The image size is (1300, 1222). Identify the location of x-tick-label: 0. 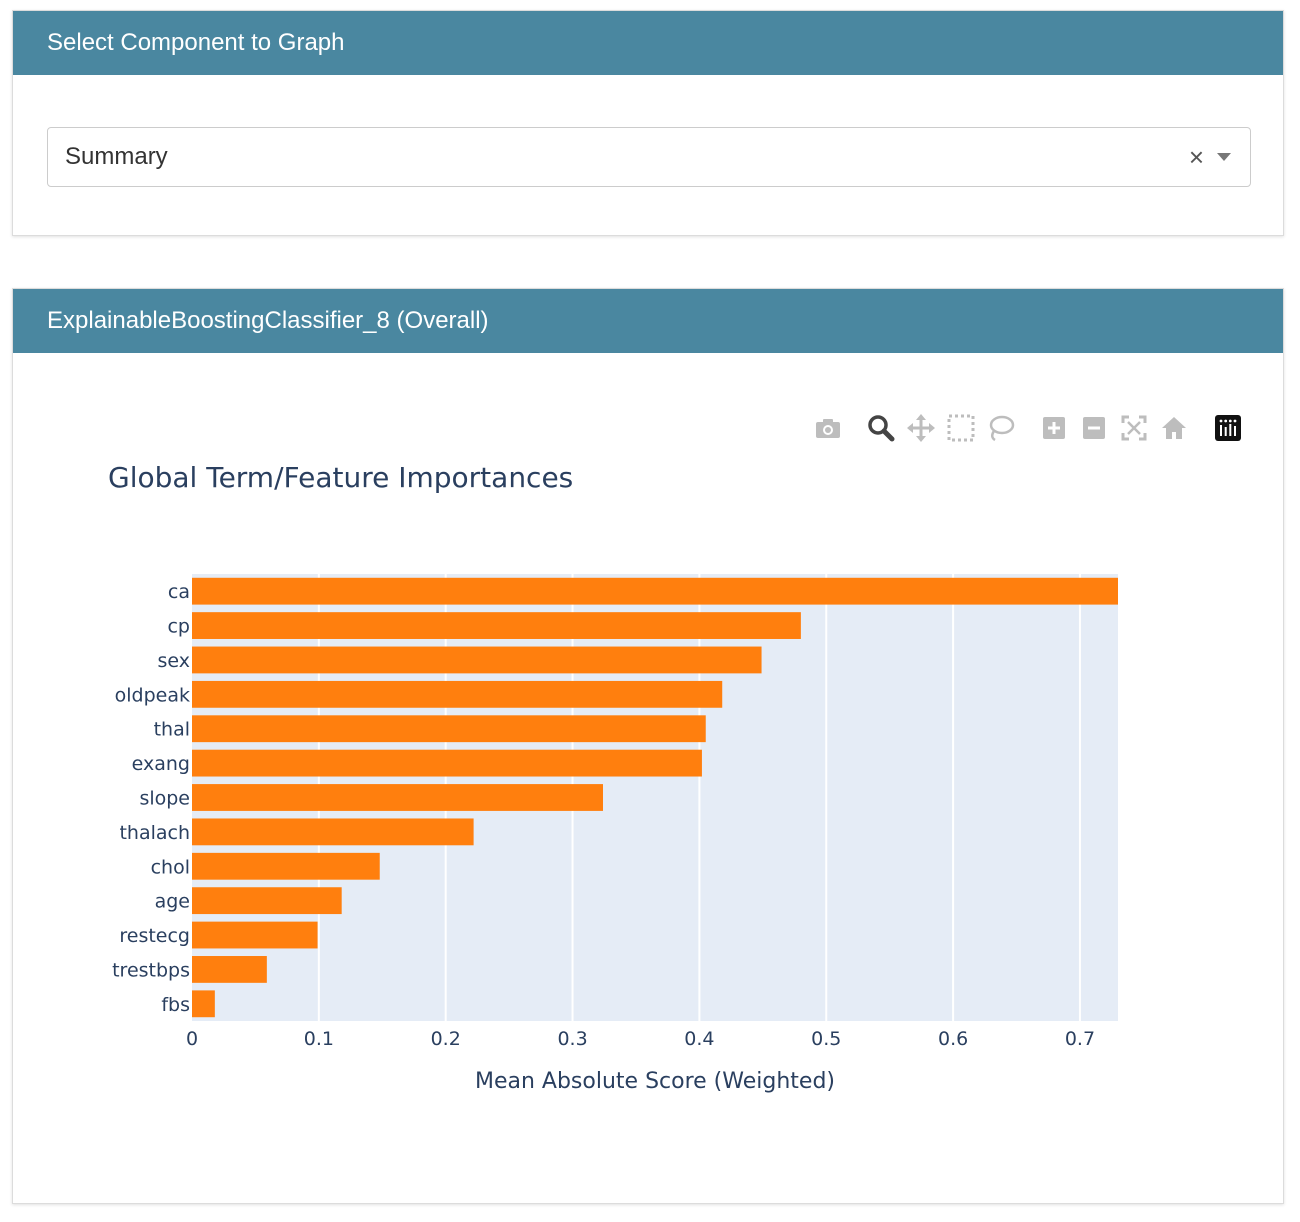
(192, 1039).